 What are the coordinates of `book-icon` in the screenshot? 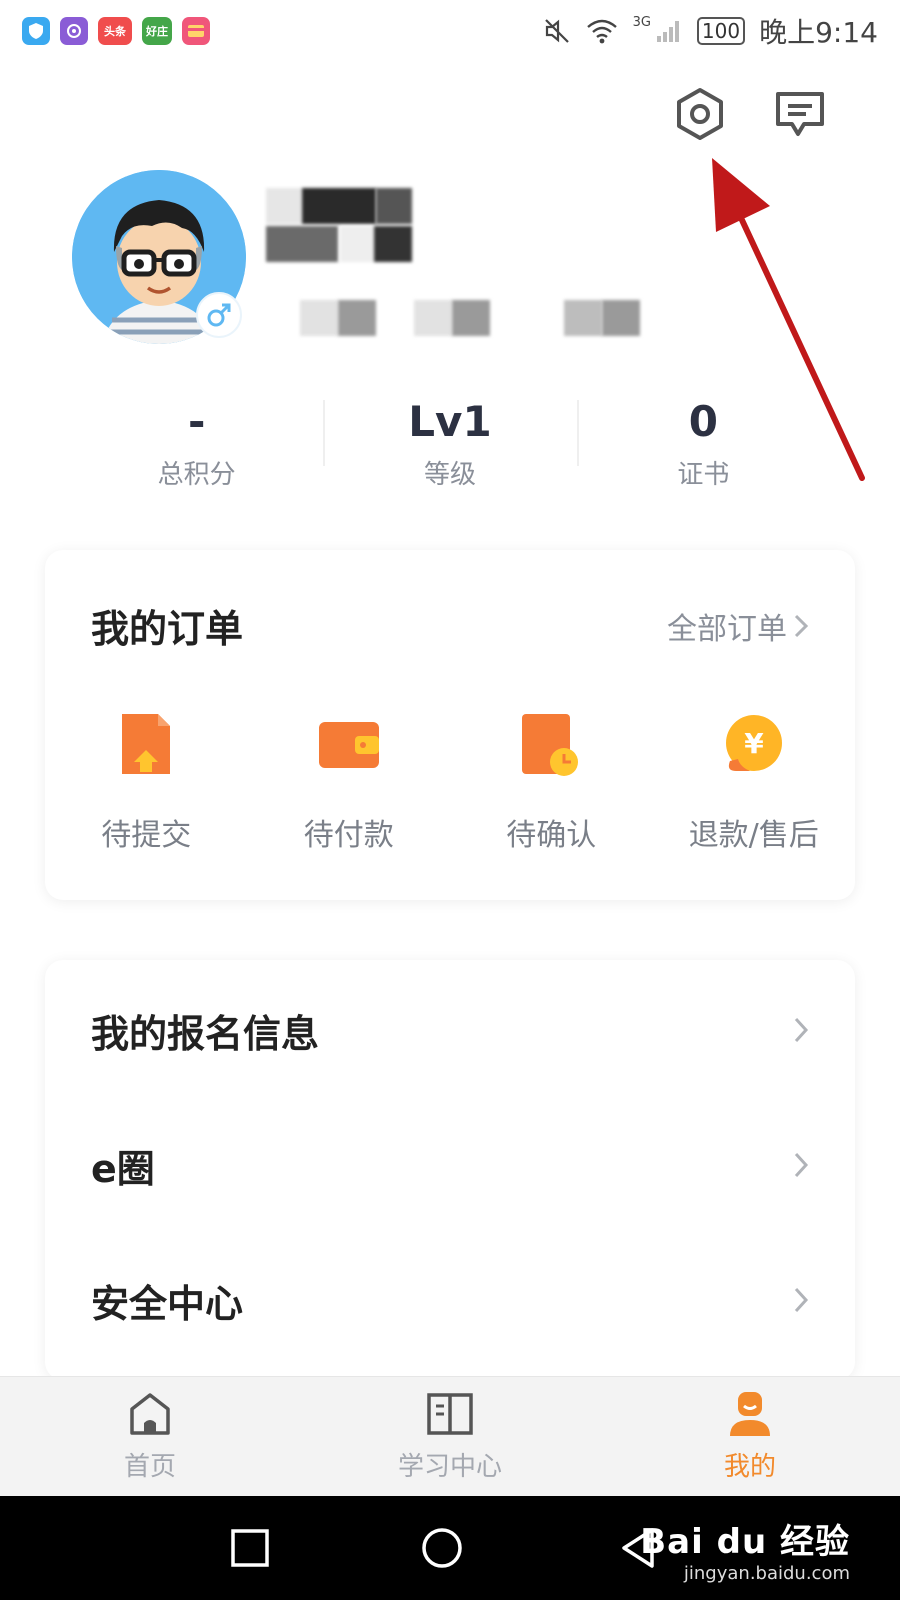 It's located at (450, 1414).